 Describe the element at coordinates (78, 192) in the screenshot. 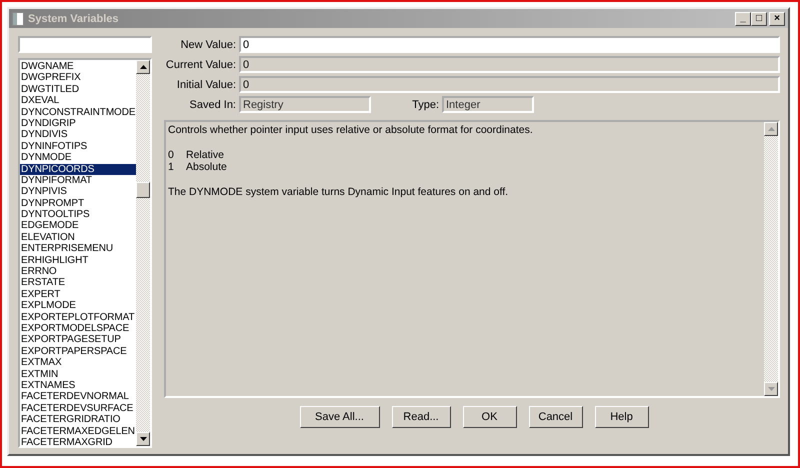

I see `list-item: DYNPIVIS` at that location.